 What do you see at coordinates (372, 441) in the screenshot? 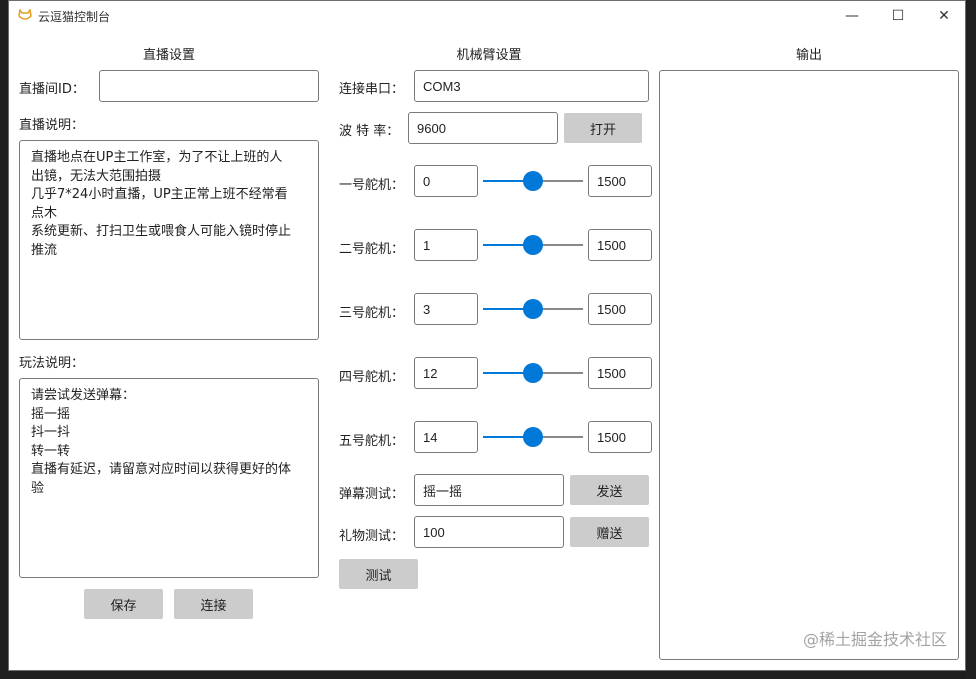
I see `servo-label: 五号舵机：` at bounding box center [372, 441].